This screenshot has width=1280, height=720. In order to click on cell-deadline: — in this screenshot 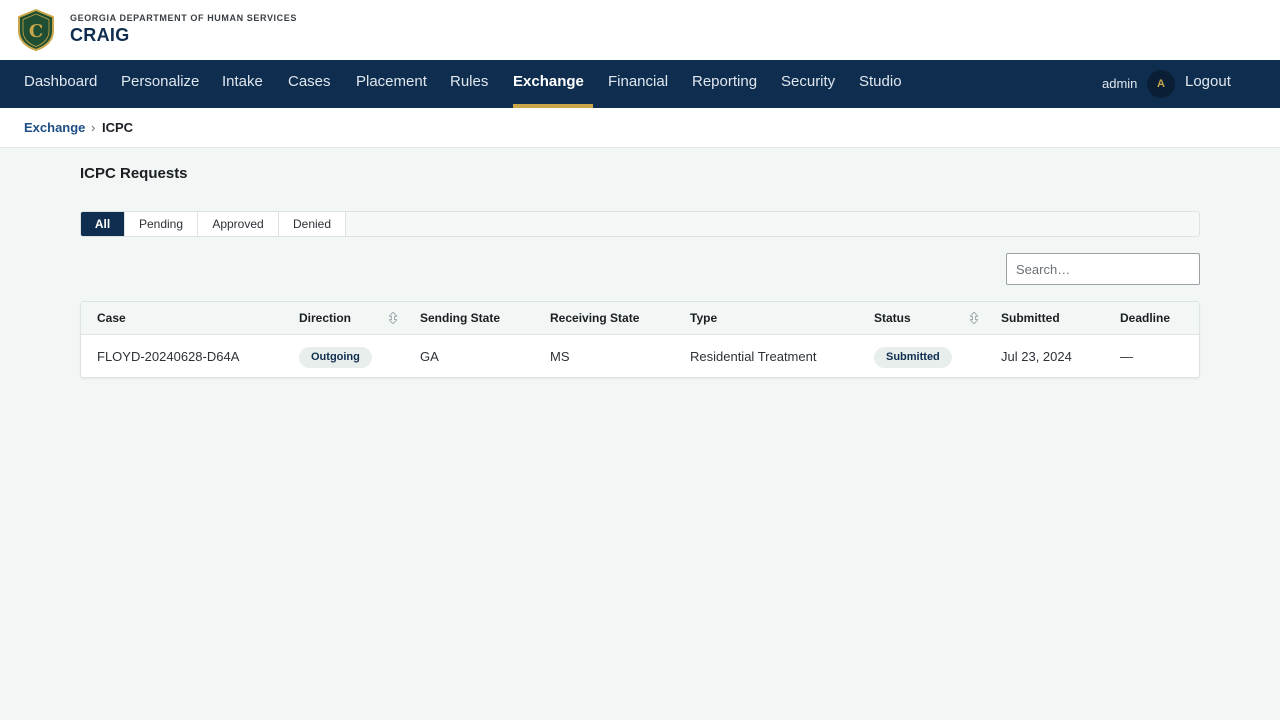, I will do `click(1126, 356)`.